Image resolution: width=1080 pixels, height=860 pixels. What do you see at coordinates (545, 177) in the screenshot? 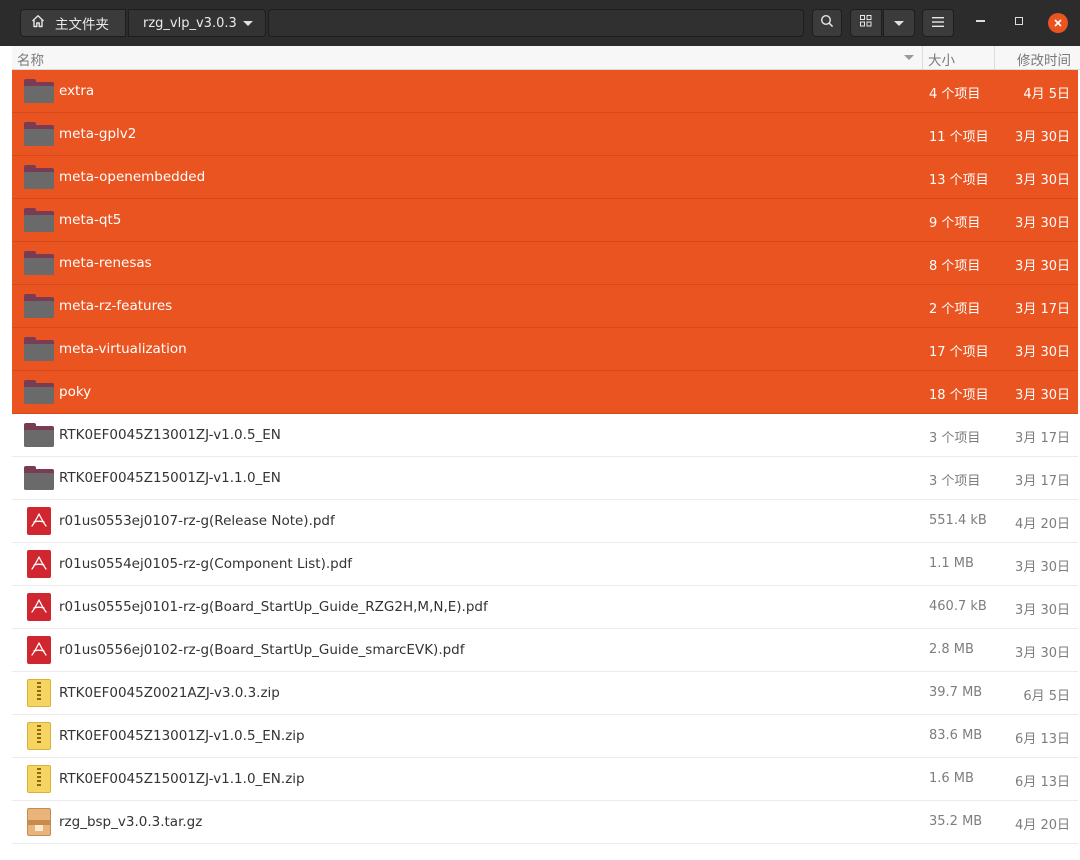
I see `table-row: meta-openembedded 13 个项目 3月 30日` at bounding box center [545, 177].